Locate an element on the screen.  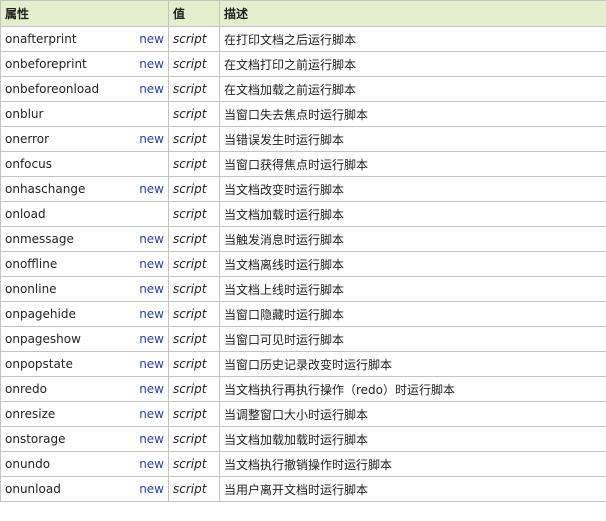
description-cell: 当窗口失去焦点时运行脚本 is located at coordinates (412, 114).